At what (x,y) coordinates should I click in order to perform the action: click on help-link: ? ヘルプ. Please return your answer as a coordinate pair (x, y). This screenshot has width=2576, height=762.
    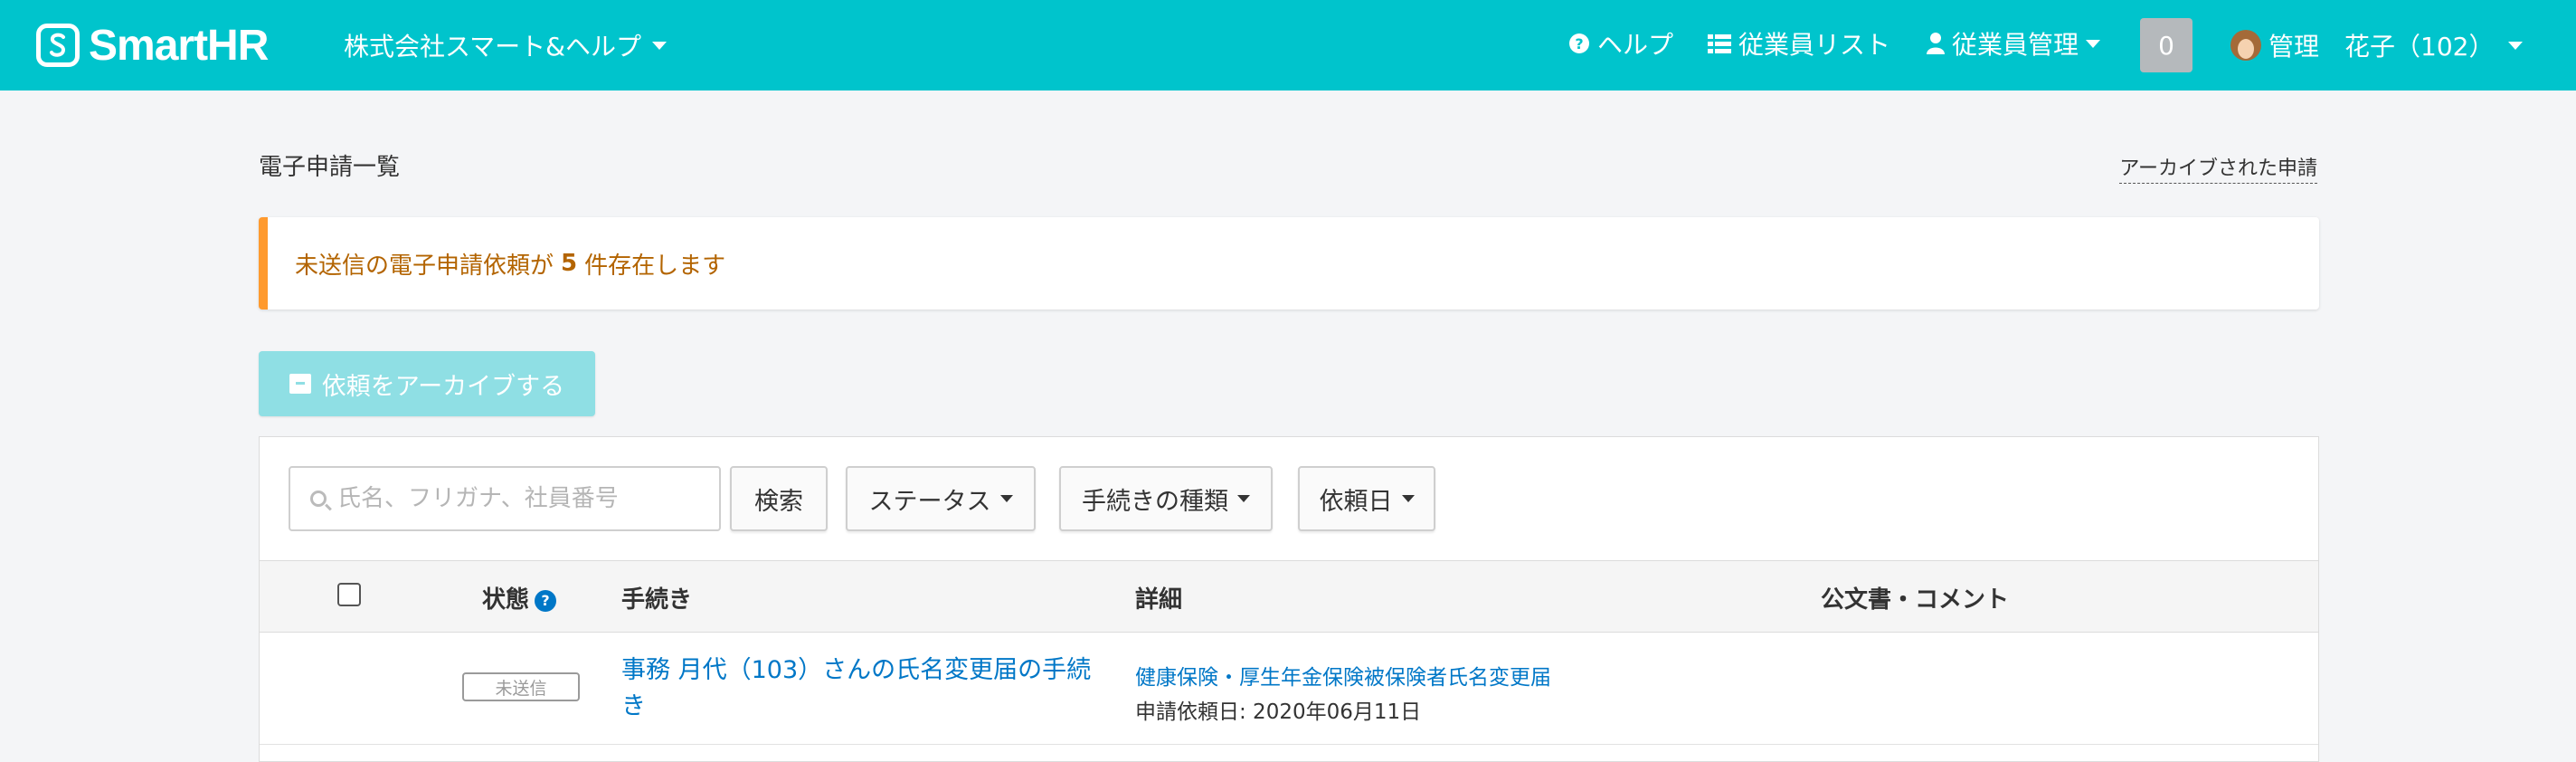
    Looking at the image, I should click on (1620, 44).